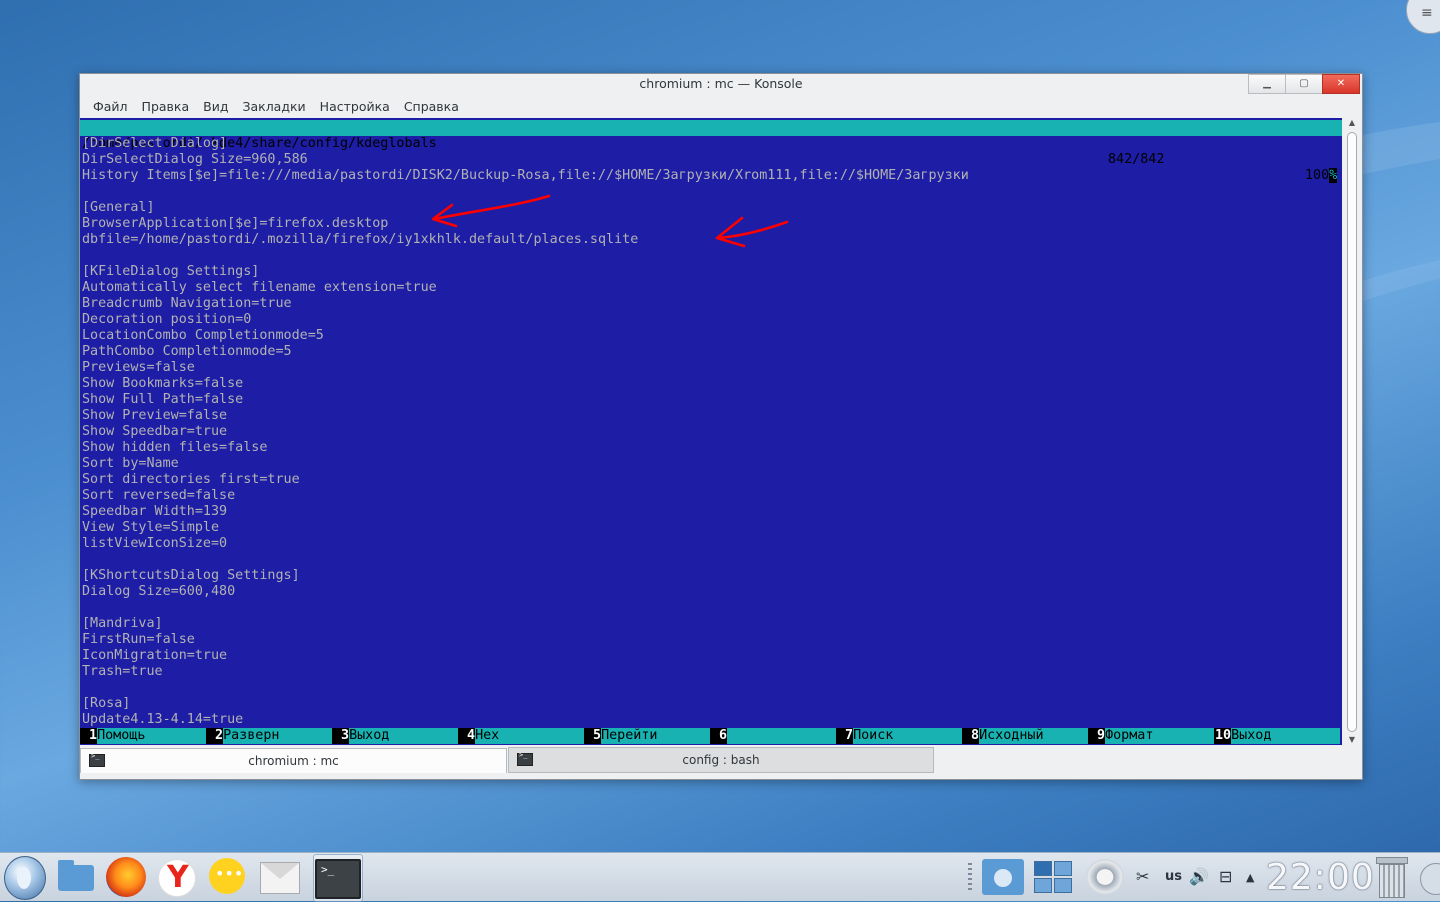  I want to click on tray-expand-icon: ▲, so click(1250, 877).